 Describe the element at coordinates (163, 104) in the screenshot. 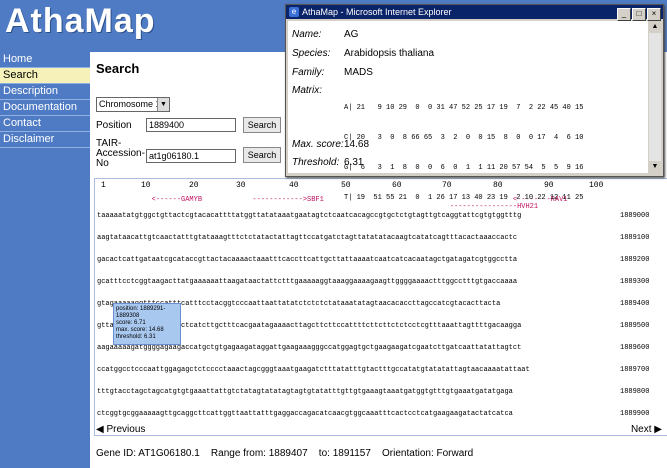

I see `chevron-down-icon: ▼` at that location.